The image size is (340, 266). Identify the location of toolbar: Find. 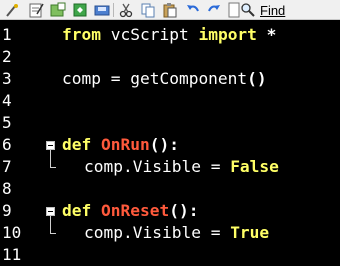
(170, 10).